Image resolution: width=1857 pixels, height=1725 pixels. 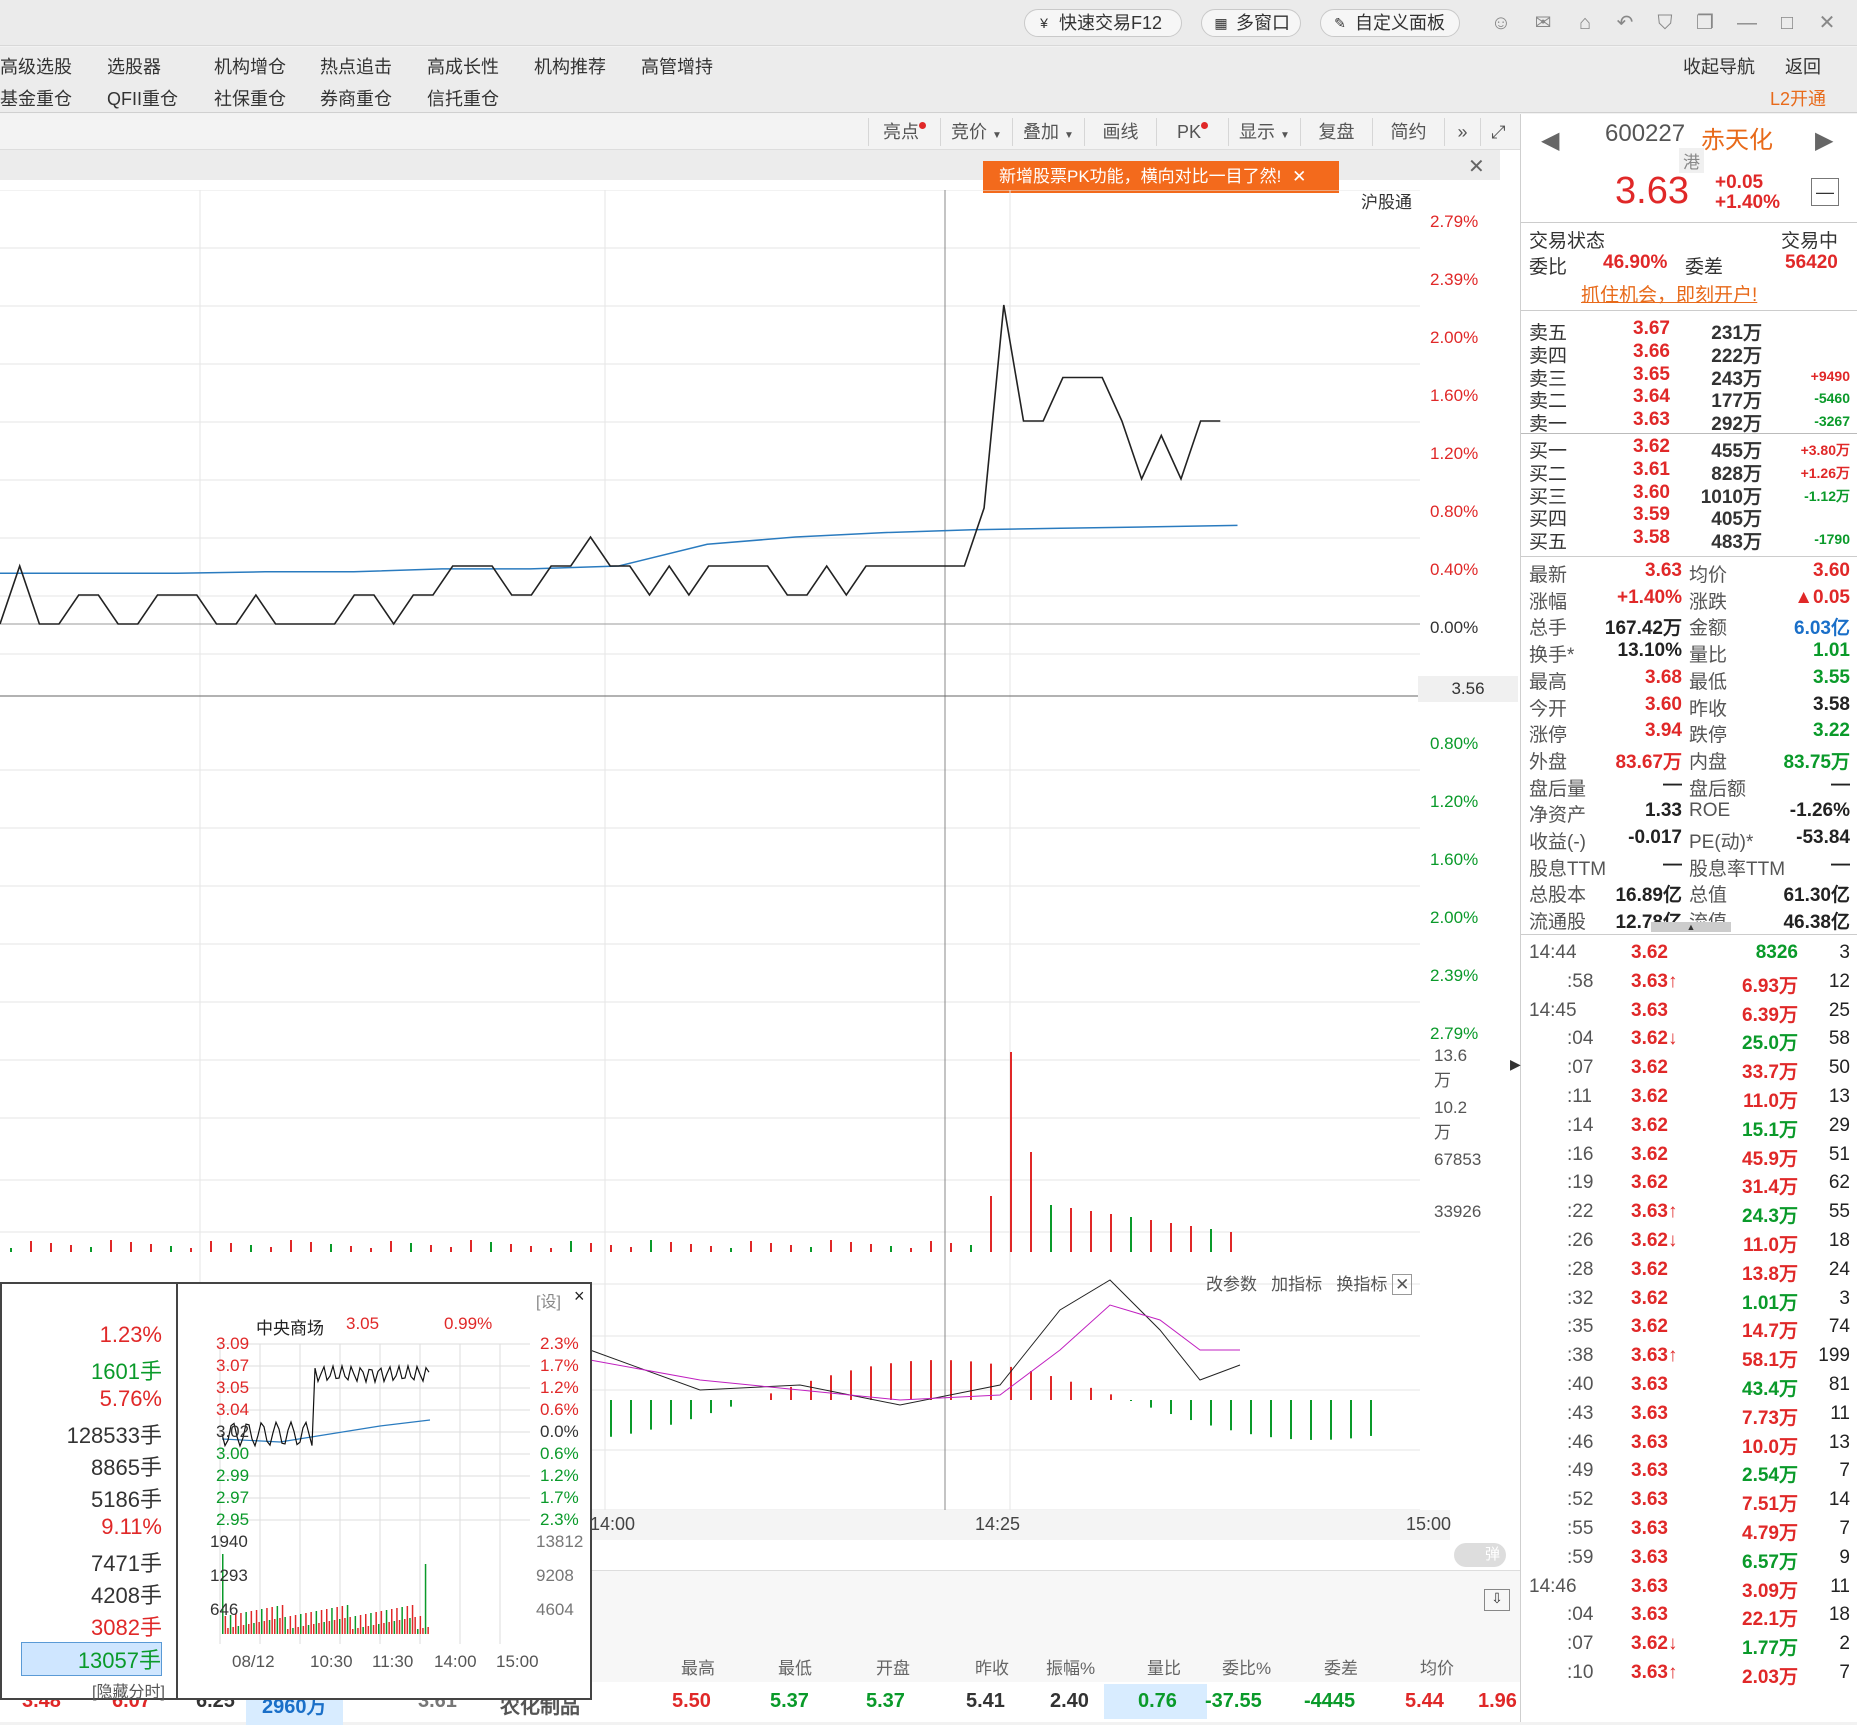 What do you see at coordinates (36, 66) in the screenshot?
I see `menu-item: 高级选股` at bounding box center [36, 66].